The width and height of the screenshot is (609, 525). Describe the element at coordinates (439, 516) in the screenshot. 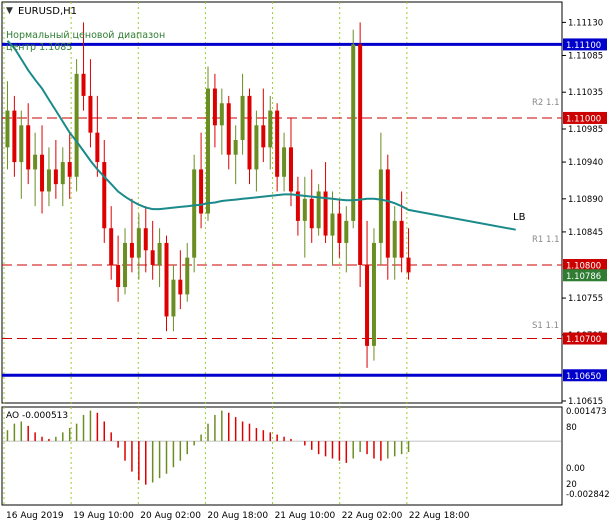

I see `time-label: 22 Aug 18:00` at that location.